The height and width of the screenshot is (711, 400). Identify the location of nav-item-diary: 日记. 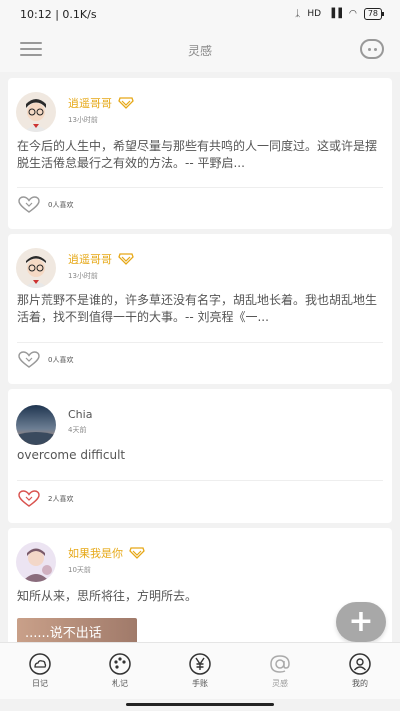
(40, 671).